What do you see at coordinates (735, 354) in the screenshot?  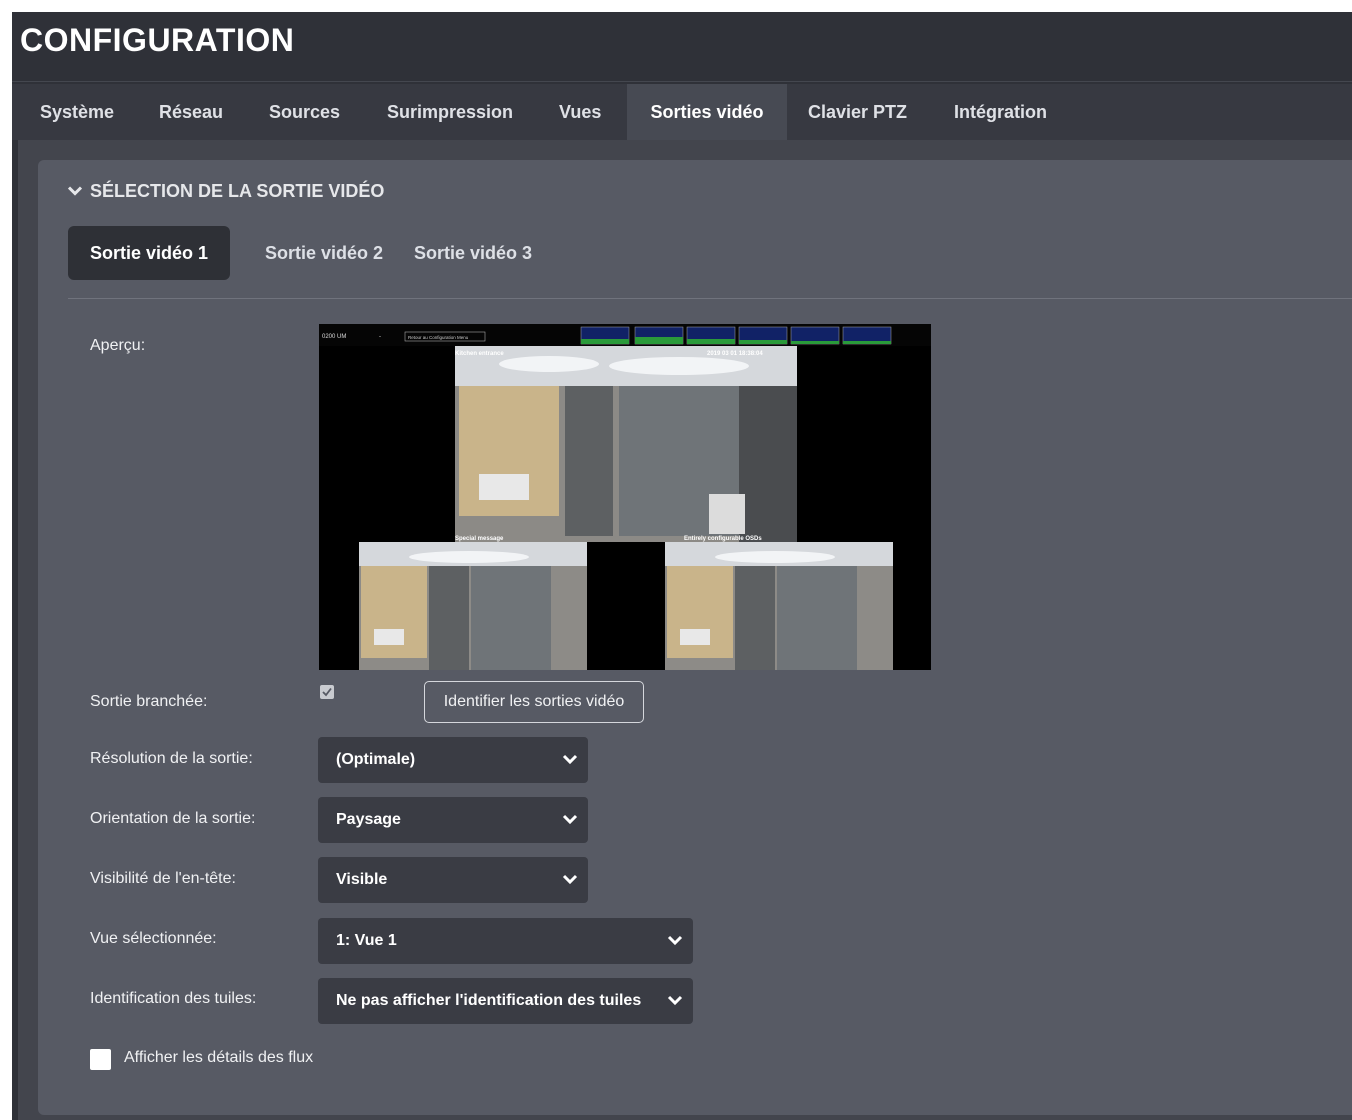 I see `tile-timestamp: 2019 03 01 18:38:04` at bounding box center [735, 354].